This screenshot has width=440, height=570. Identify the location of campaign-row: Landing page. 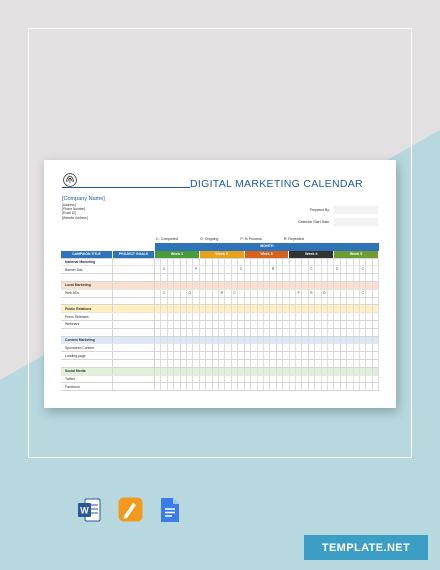
(220, 356).